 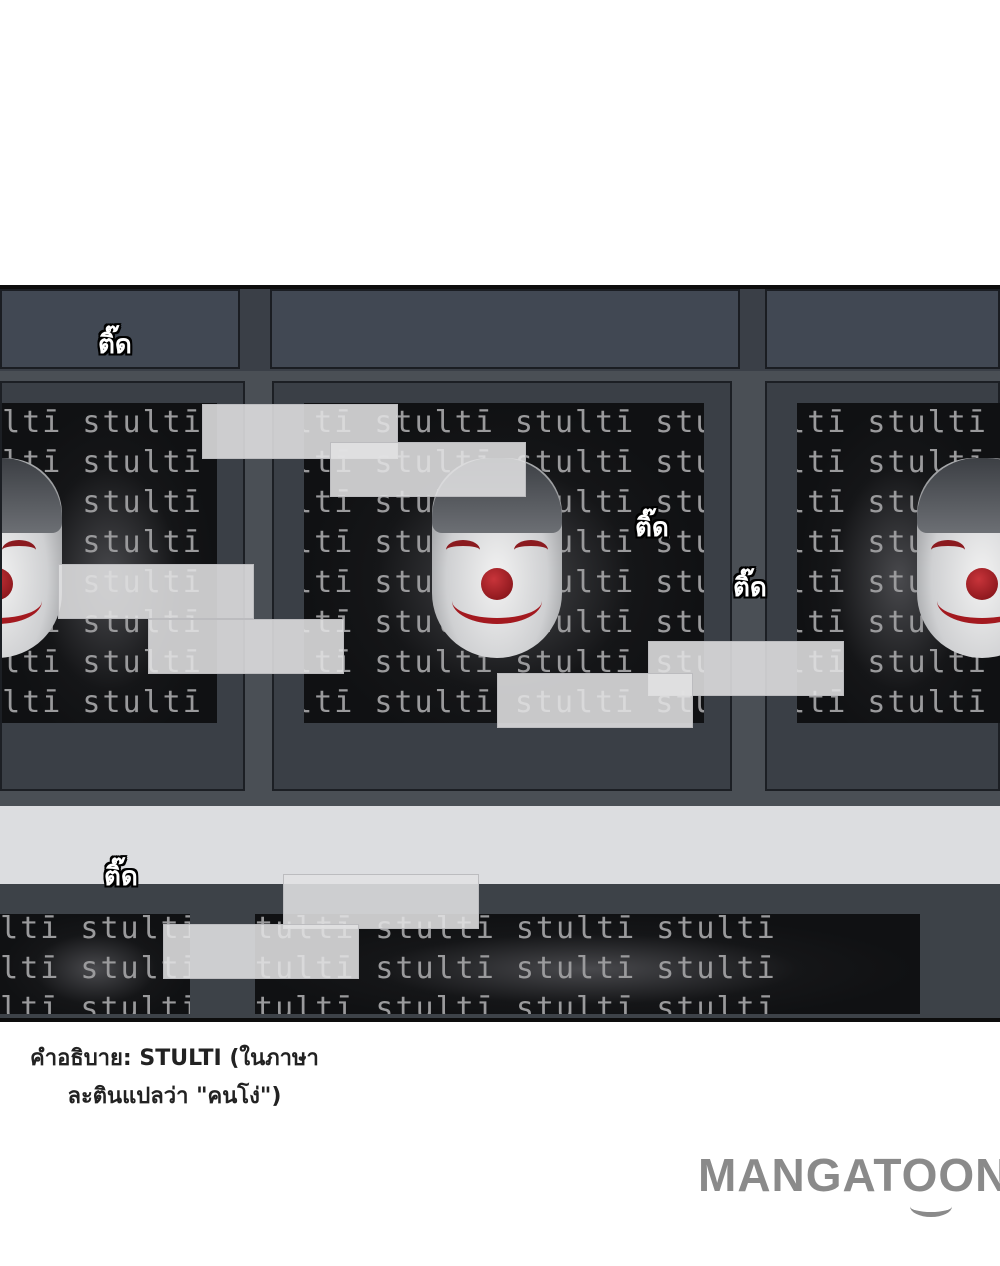 I want to click on mangatoon-logo: MANGATOON, so click(x=849, y=1175).